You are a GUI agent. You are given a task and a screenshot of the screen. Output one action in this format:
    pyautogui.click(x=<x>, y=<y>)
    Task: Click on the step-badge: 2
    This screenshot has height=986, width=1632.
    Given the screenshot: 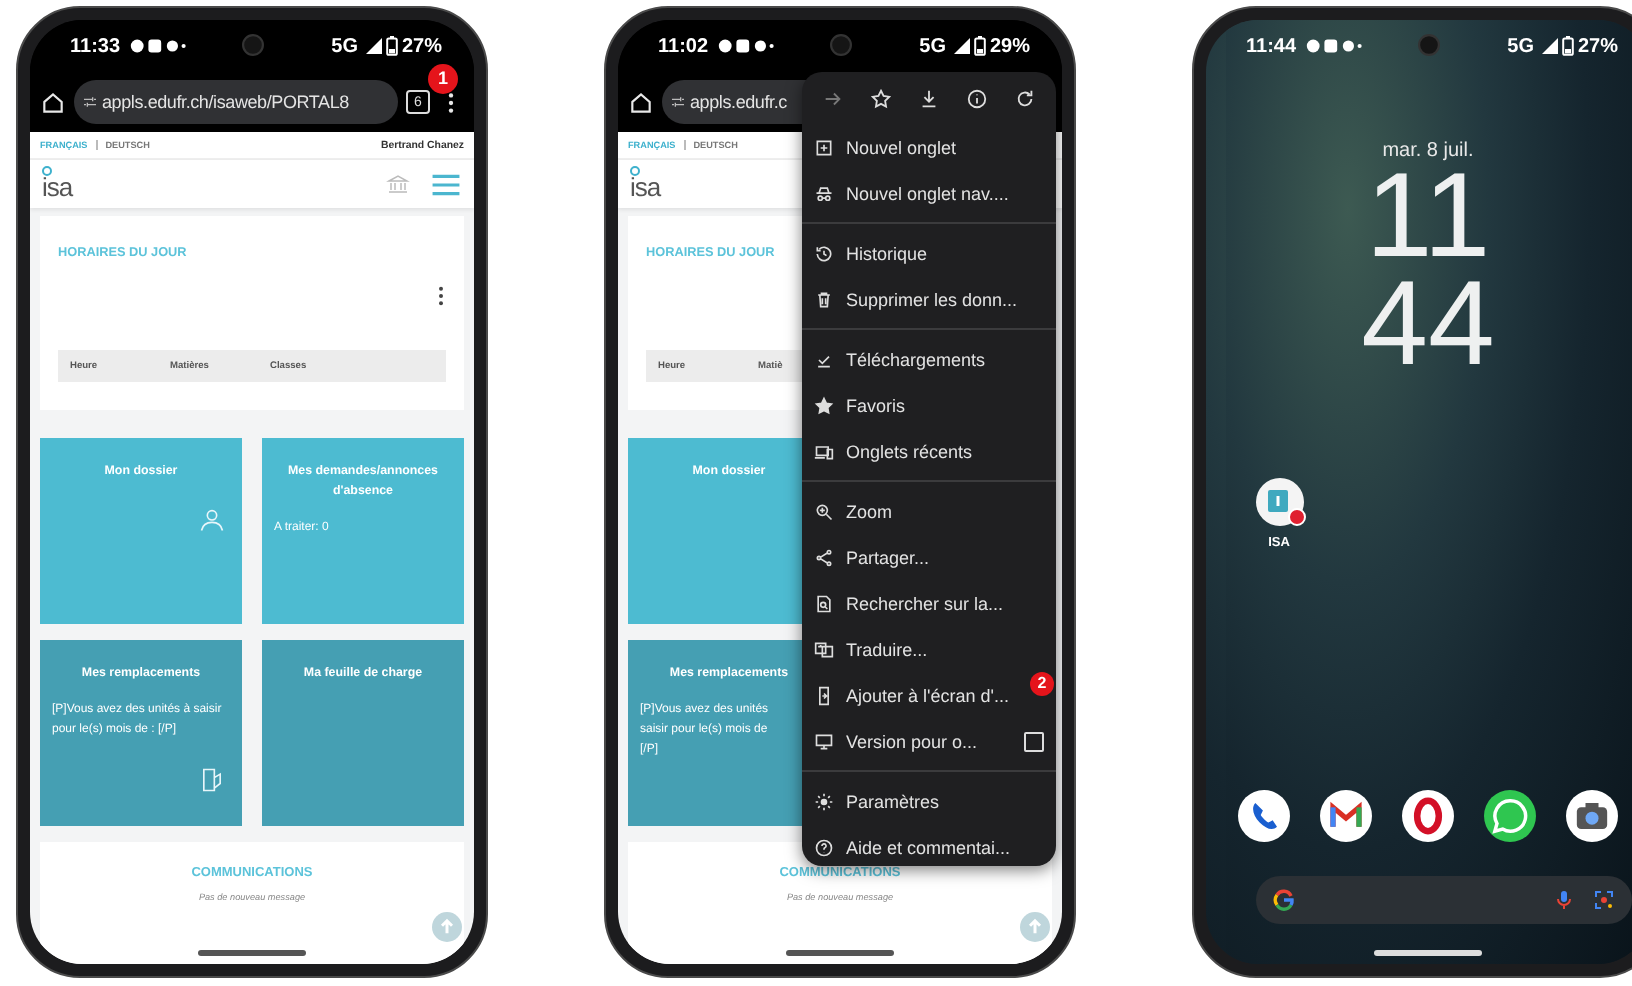 What is the action you would take?
    pyautogui.click(x=1042, y=684)
    